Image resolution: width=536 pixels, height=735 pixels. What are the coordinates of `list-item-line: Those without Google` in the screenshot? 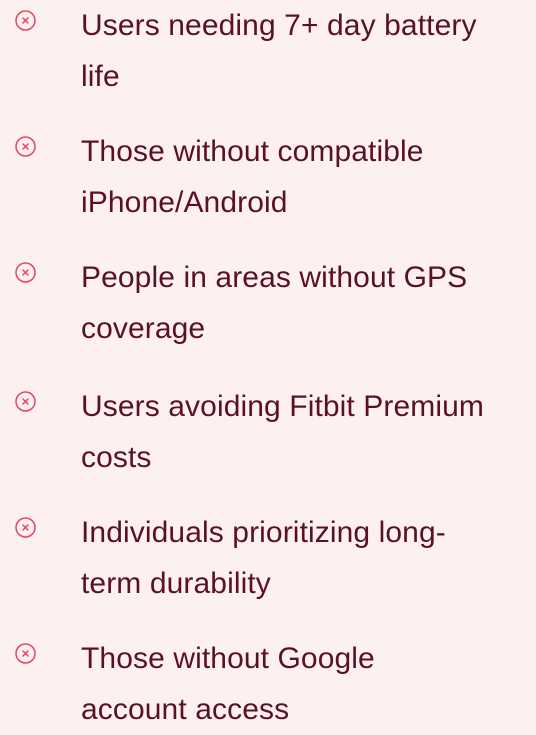 It's located at (228, 658).